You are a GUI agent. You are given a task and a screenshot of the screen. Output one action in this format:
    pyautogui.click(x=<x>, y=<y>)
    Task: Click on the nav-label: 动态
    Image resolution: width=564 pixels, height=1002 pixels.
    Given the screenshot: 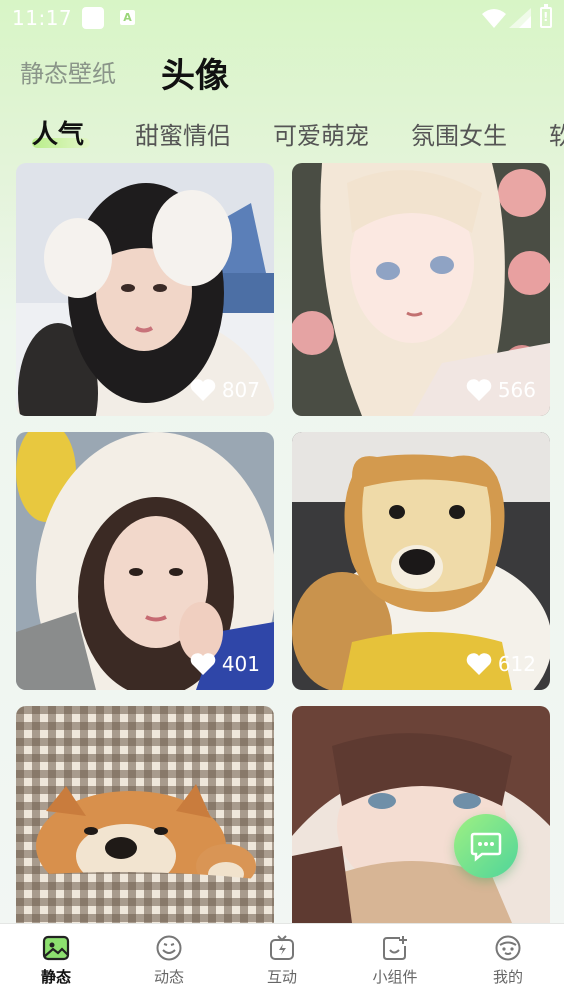 What is the action you would take?
    pyautogui.click(x=168, y=977)
    